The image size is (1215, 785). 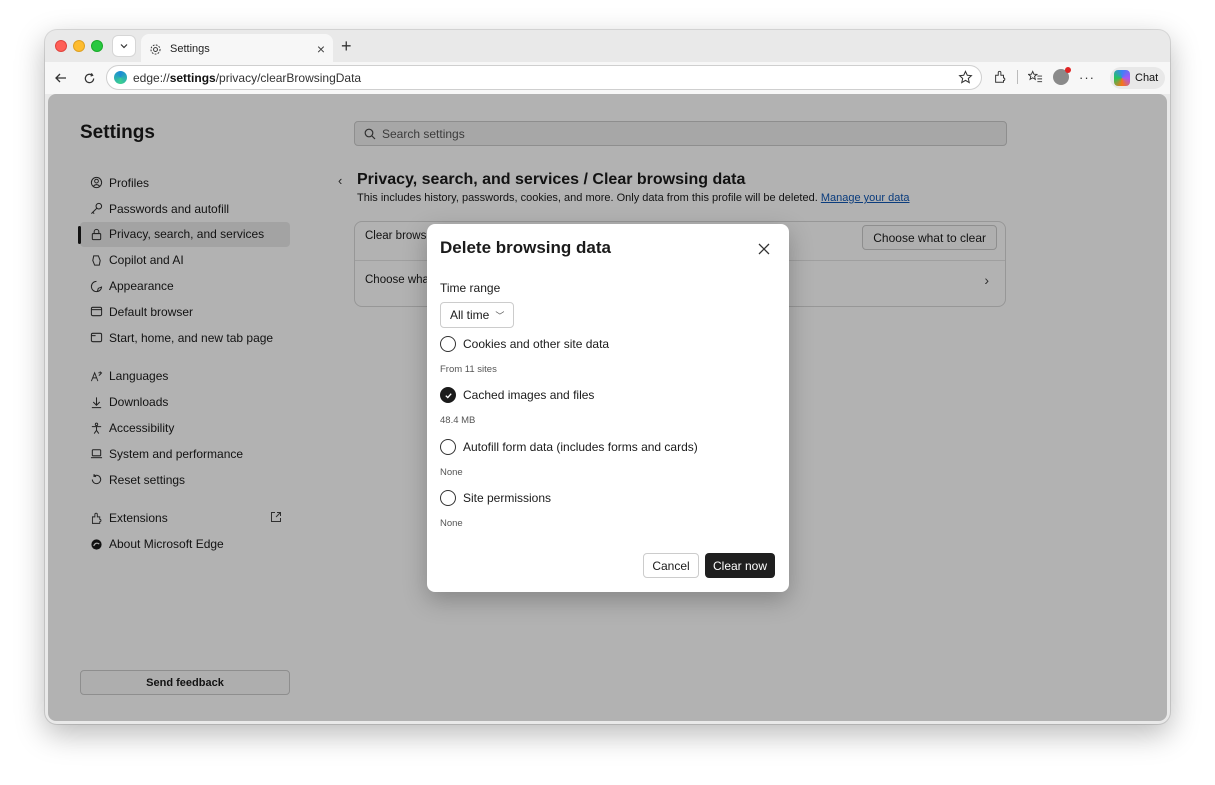 I want to click on option-cookies: Cookies and other site data, so click(x=524, y=344).